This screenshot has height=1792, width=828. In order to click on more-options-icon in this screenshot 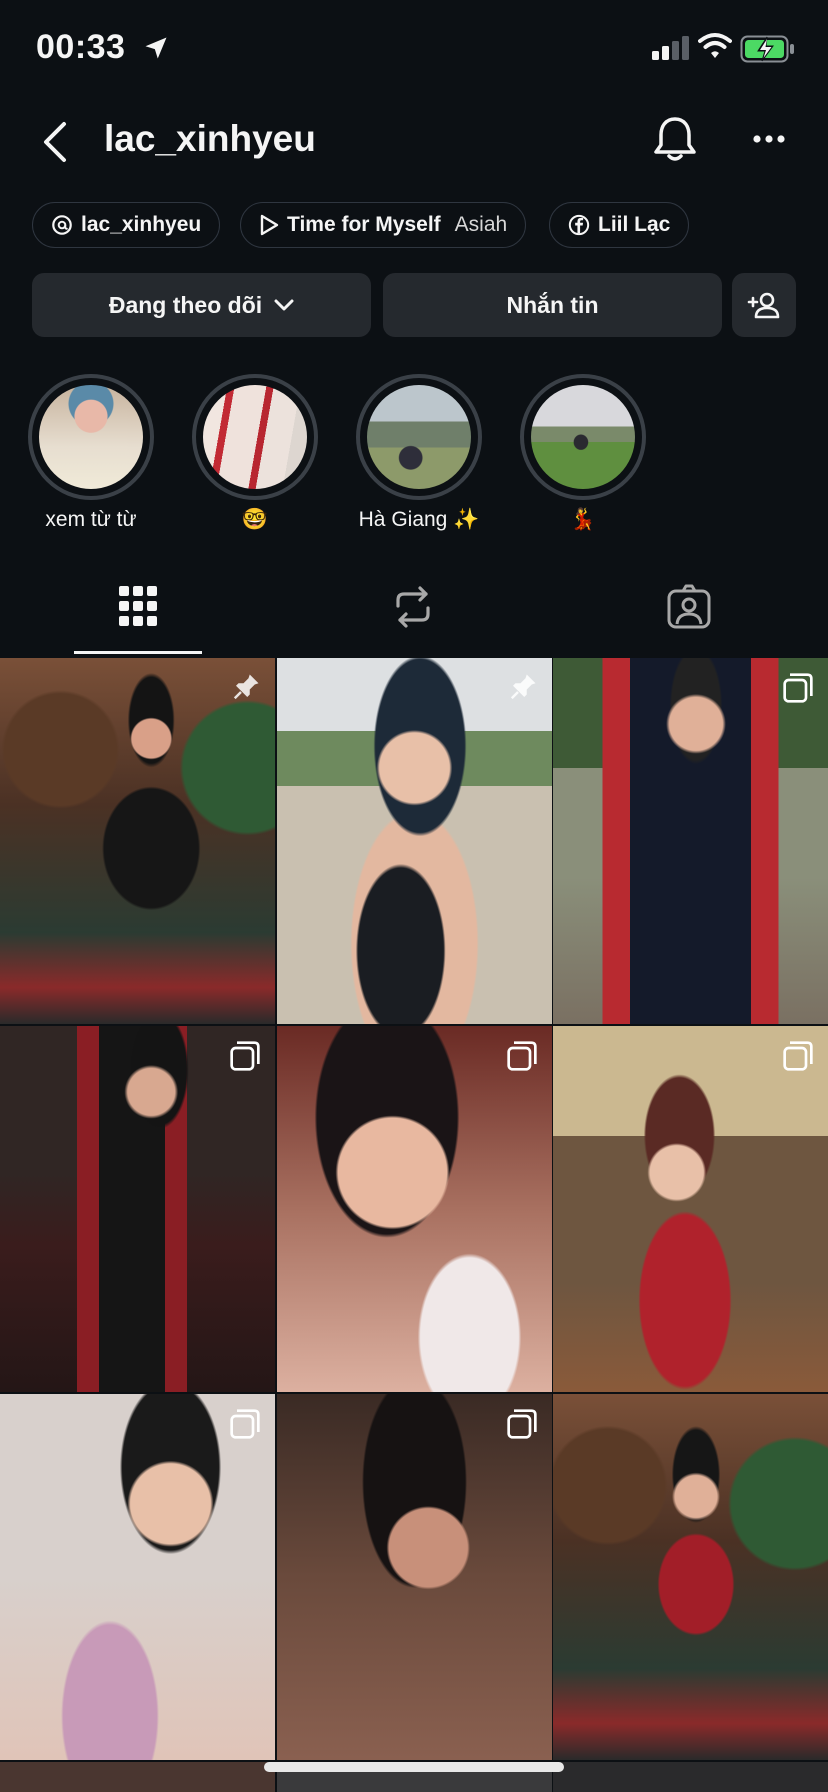, I will do `click(769, 139)`.